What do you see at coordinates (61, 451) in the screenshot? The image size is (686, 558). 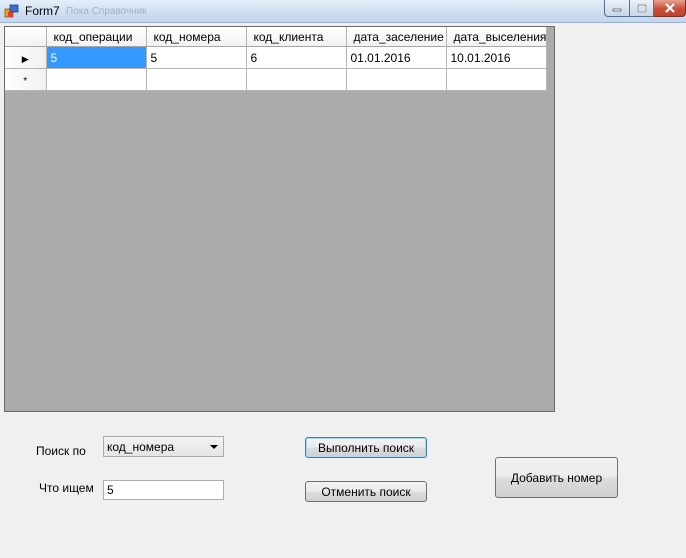 I see `search-by-label: Поиск по` at bounding box center [61, 451].